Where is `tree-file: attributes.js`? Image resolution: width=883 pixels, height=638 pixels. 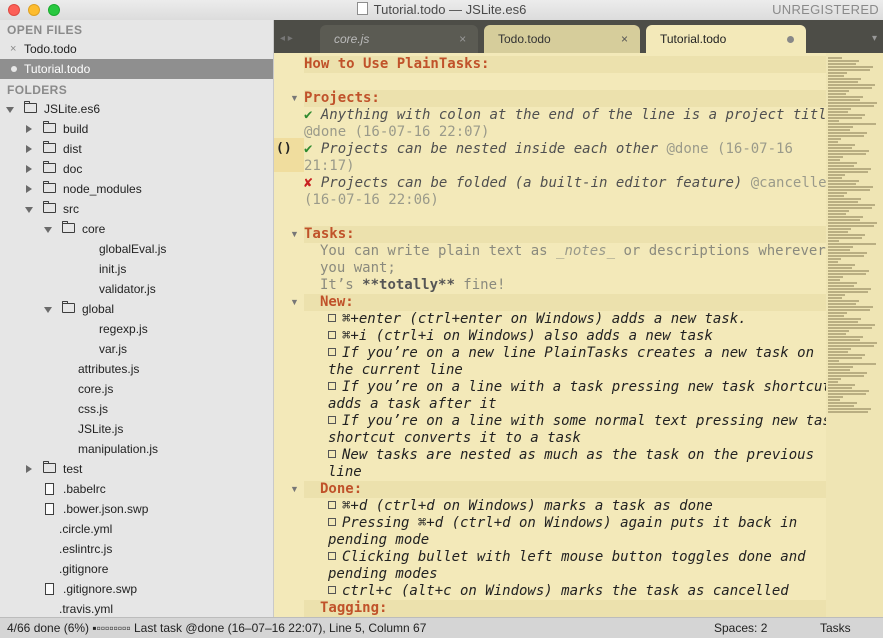 tree-file: attributes.js is located at coordinates (136, 369).